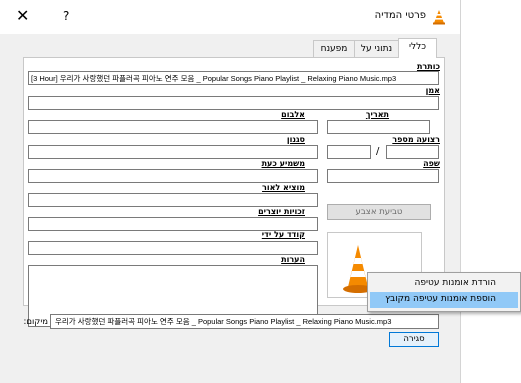 Image resolution: width=521 pixels, height=383 pixels. I want to click on menu-item-add-cover-from-file-label: הוספת אומנות עטיפה מקובץ, so click(440, 299).